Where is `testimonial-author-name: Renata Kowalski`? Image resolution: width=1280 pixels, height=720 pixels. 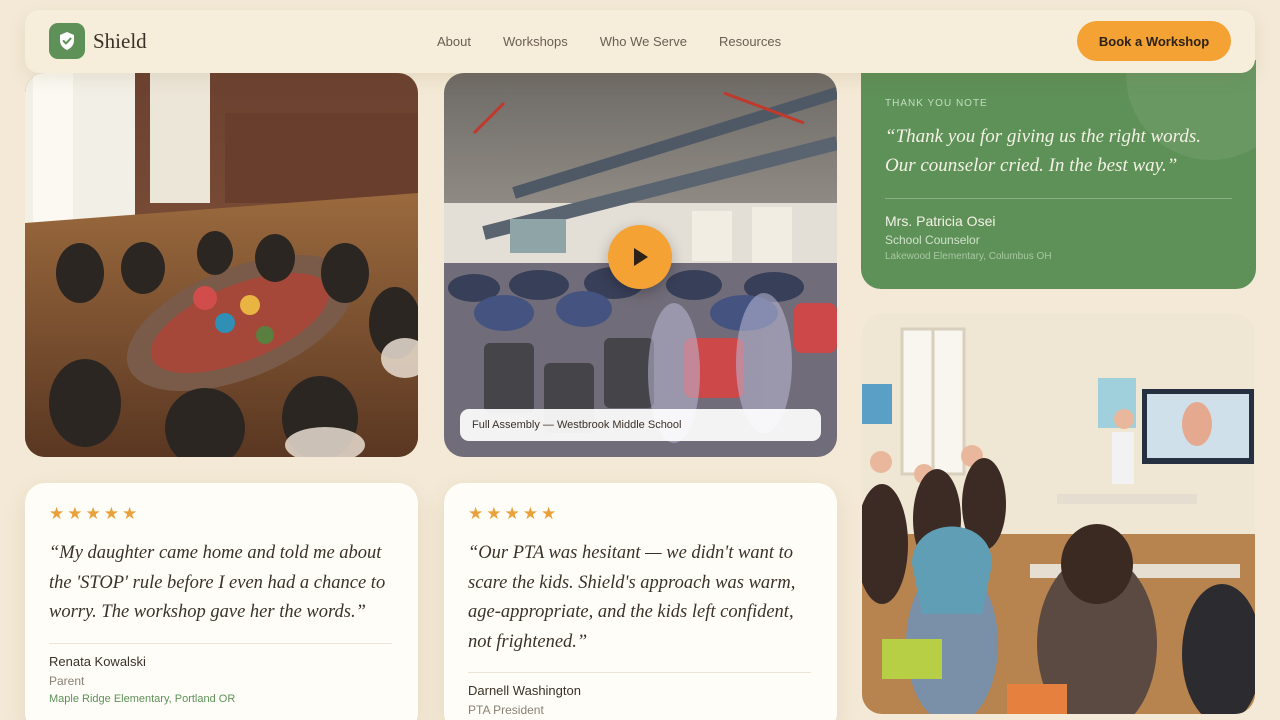 testimonial-author-name: Renata Kowalski is located at coordinates (97, 661).